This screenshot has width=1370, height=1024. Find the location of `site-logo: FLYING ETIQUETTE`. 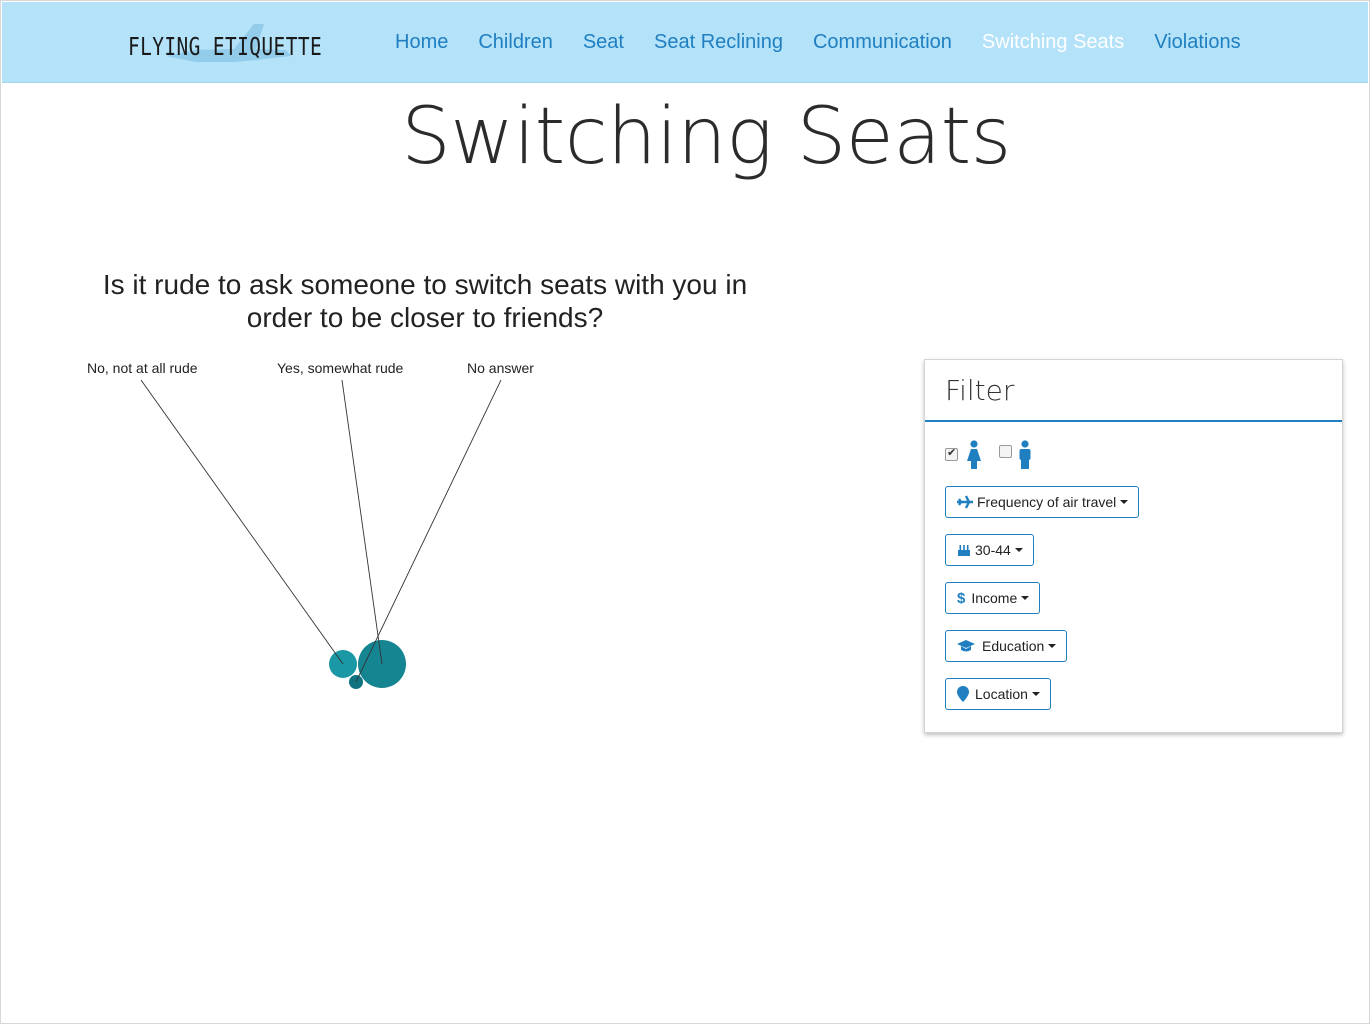

site-logo: FLYING ETIQUETTE is located at coordinates (226, 43).